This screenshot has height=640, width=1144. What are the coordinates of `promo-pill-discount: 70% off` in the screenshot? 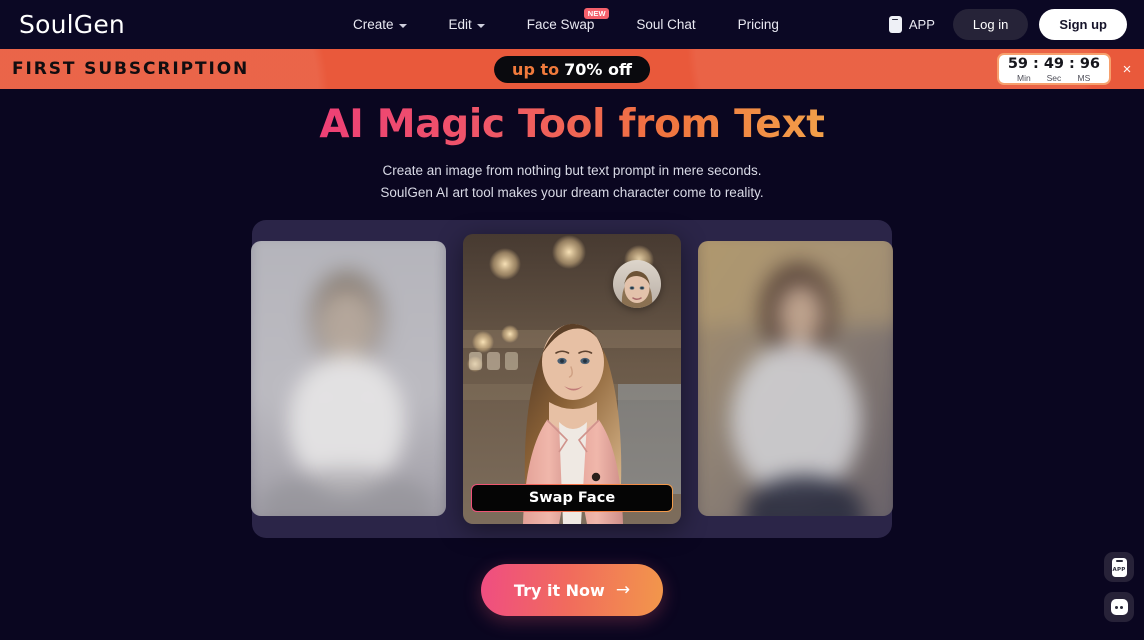 It's located at (598, 69).